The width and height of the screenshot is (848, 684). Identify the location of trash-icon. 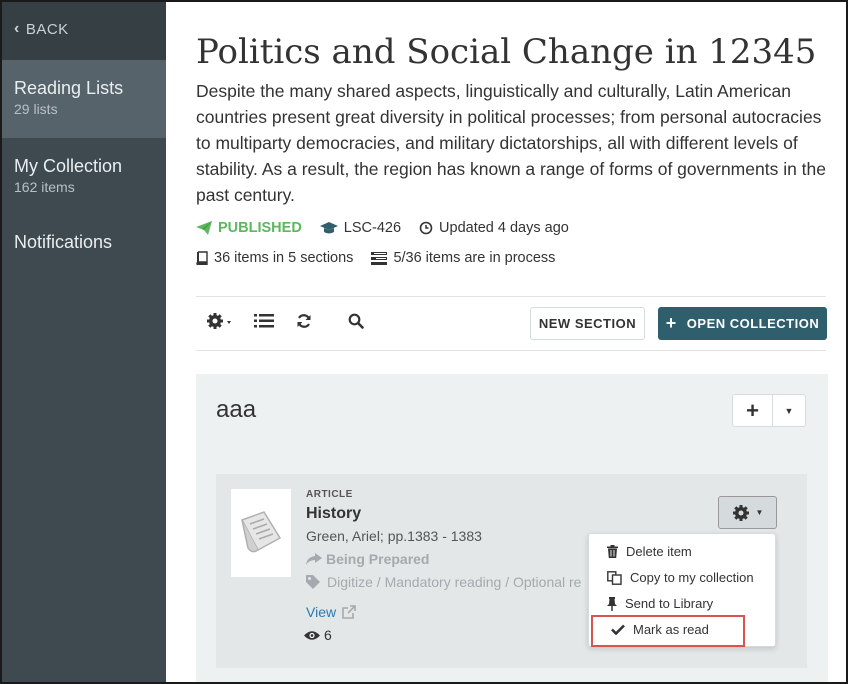
(612, 551).